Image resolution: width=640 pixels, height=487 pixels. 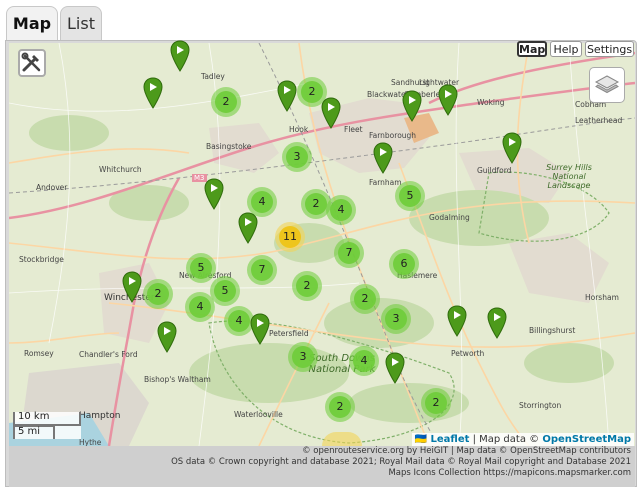 What do you see at coordinates (120, 169) in the screenshot?
I see `place-label: Whitchurch` at bounding box center [120, 169].